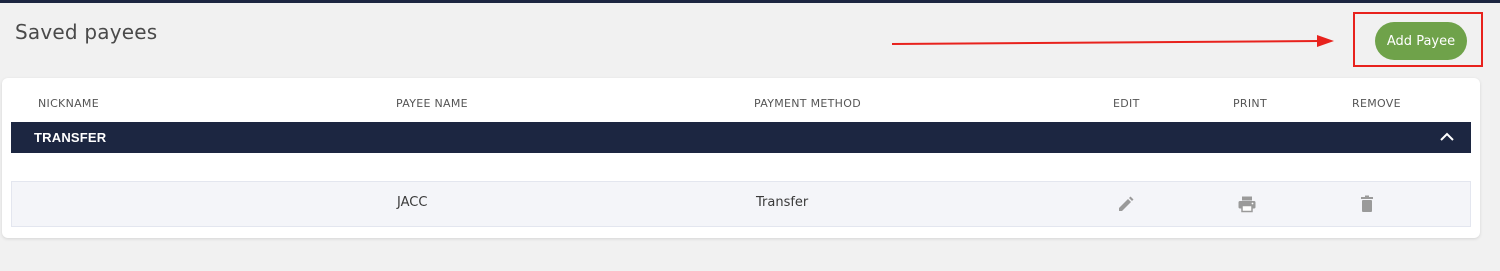 This screenshot has height=271, width=1500. I want to click on column-header-payee-name: PAYEE NAME, so click(432, 103).